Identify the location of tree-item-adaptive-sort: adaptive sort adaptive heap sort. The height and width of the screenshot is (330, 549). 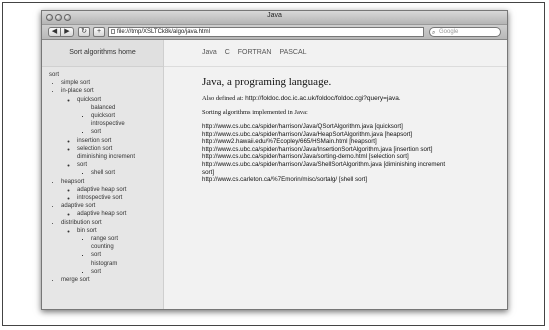
(112, 210).